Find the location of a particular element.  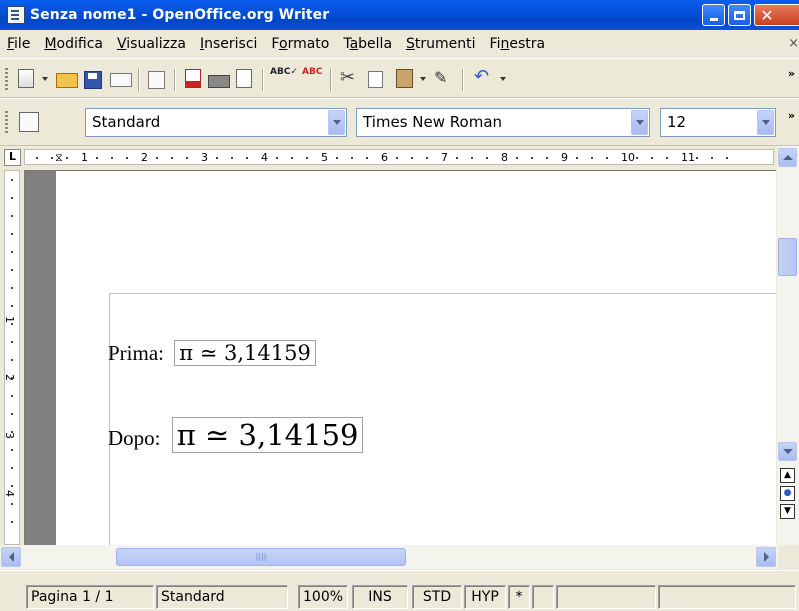

previous-page-icon: ▲ is located at coordinates (787, 475).